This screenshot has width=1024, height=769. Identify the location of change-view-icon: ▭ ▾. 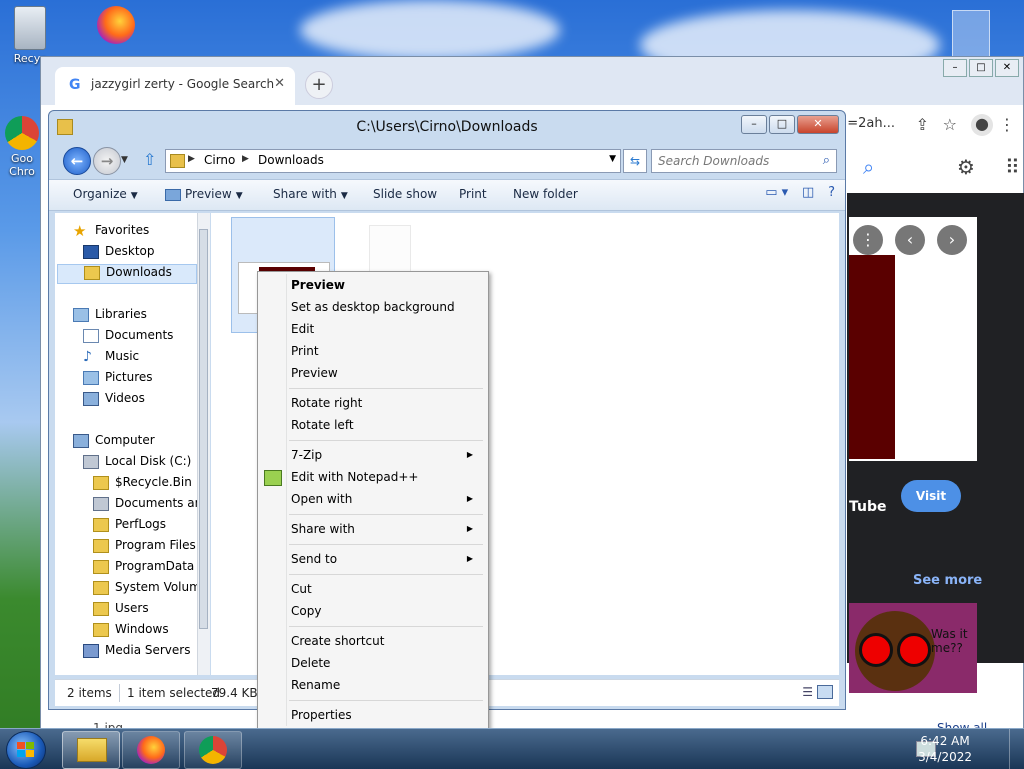
(776, 192).